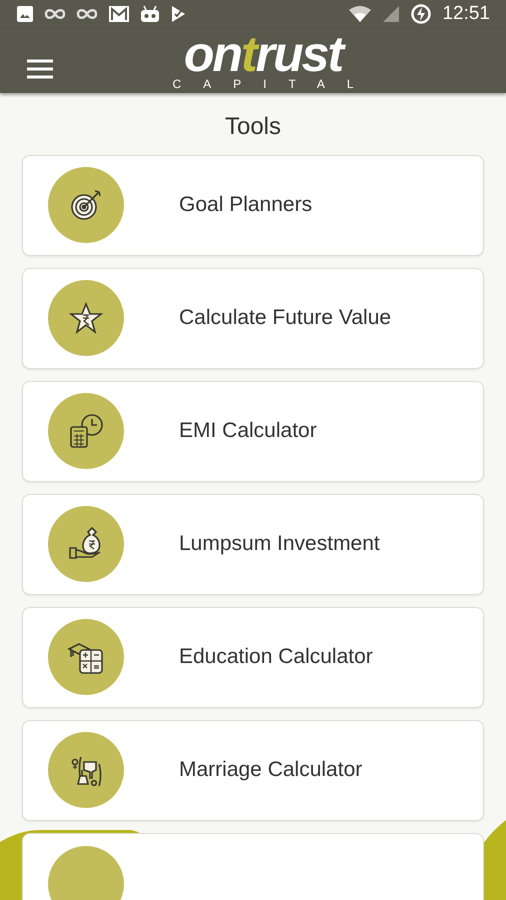 This screenshot has height=900, width=506. Describe the element at coordinates (212, 53) in the screenshot. I see `logo-wordmark-start: on` at that location.